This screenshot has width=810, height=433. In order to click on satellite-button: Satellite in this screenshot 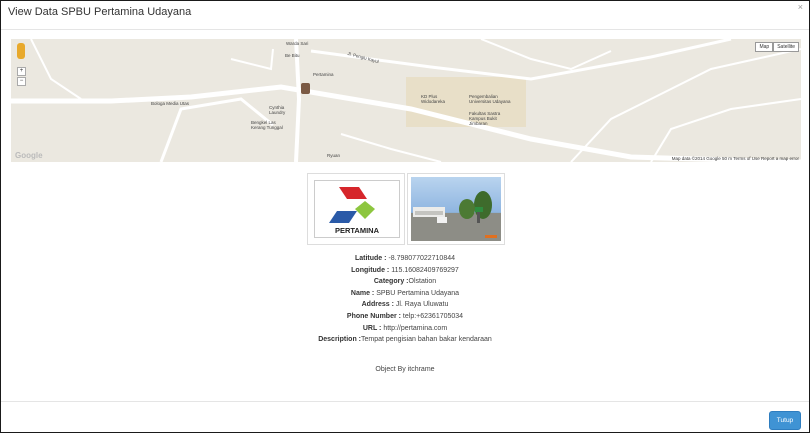, I will do `click(786, 47)`.